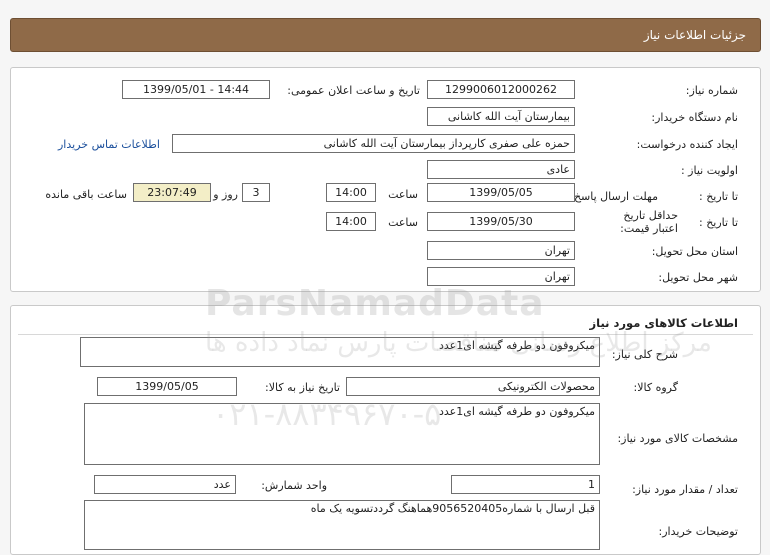  Describe the element at coordinates (718, 196) in the screenshot. I see `send-to-date-label: تا تاریخ :` at that location.